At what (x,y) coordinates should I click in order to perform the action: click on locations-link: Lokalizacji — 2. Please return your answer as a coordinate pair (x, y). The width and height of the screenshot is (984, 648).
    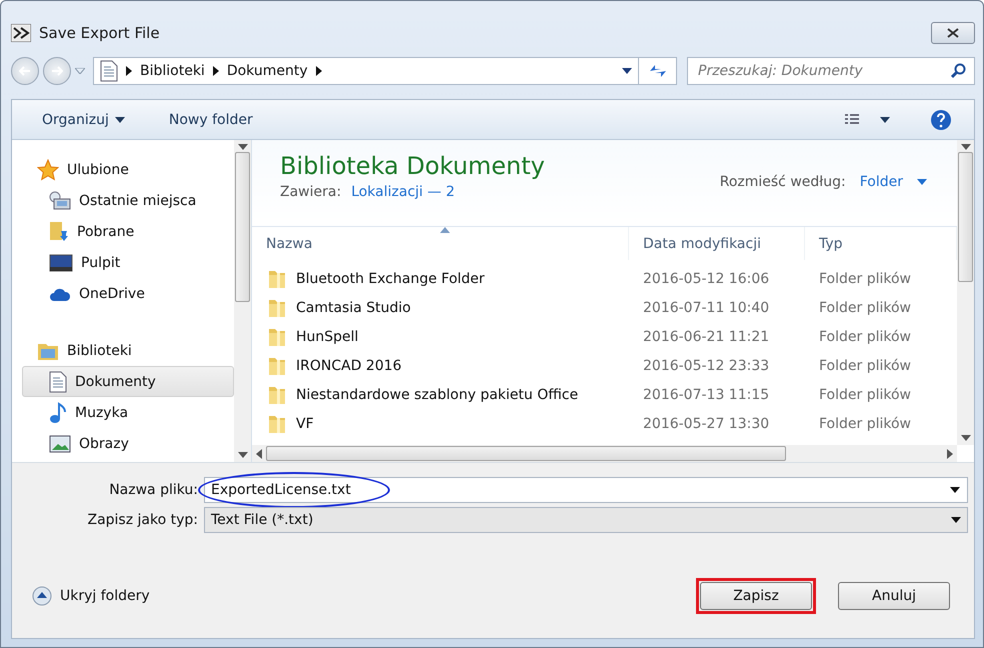
    Looking at the image, I should click on (403, 192).